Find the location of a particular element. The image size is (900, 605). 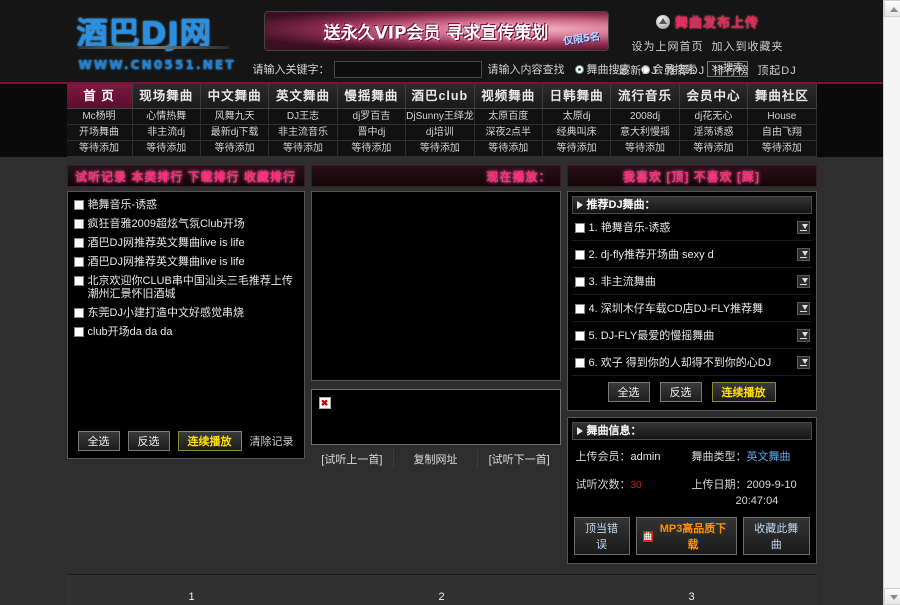

nav-item-community: 舞曲社区 is located at coordinates (782, 96).